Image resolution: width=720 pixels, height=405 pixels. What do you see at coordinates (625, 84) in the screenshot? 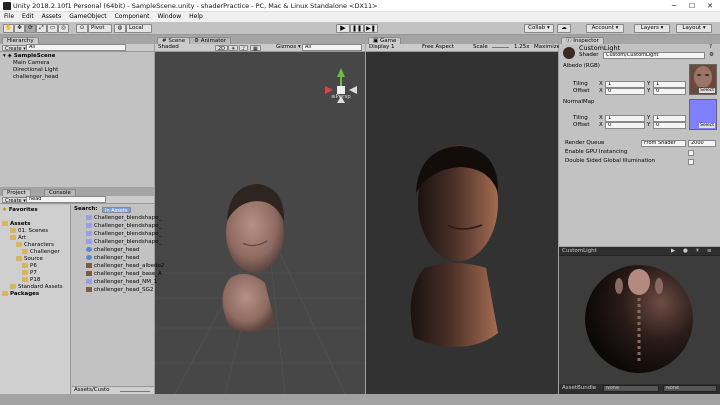
I see `albedo-tiling-x-field: 1` at bounding box center [625, 84].